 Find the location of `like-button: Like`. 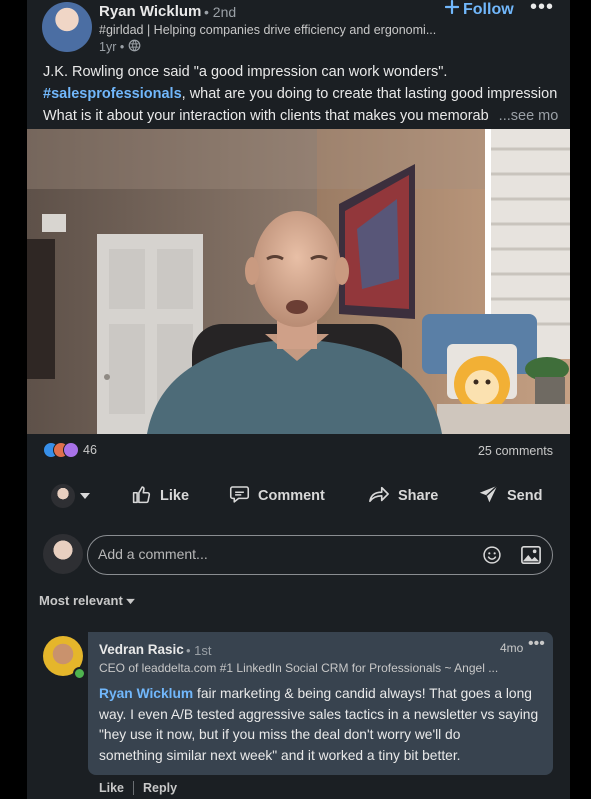

like-button: Like is located at coordinates (160, 496).